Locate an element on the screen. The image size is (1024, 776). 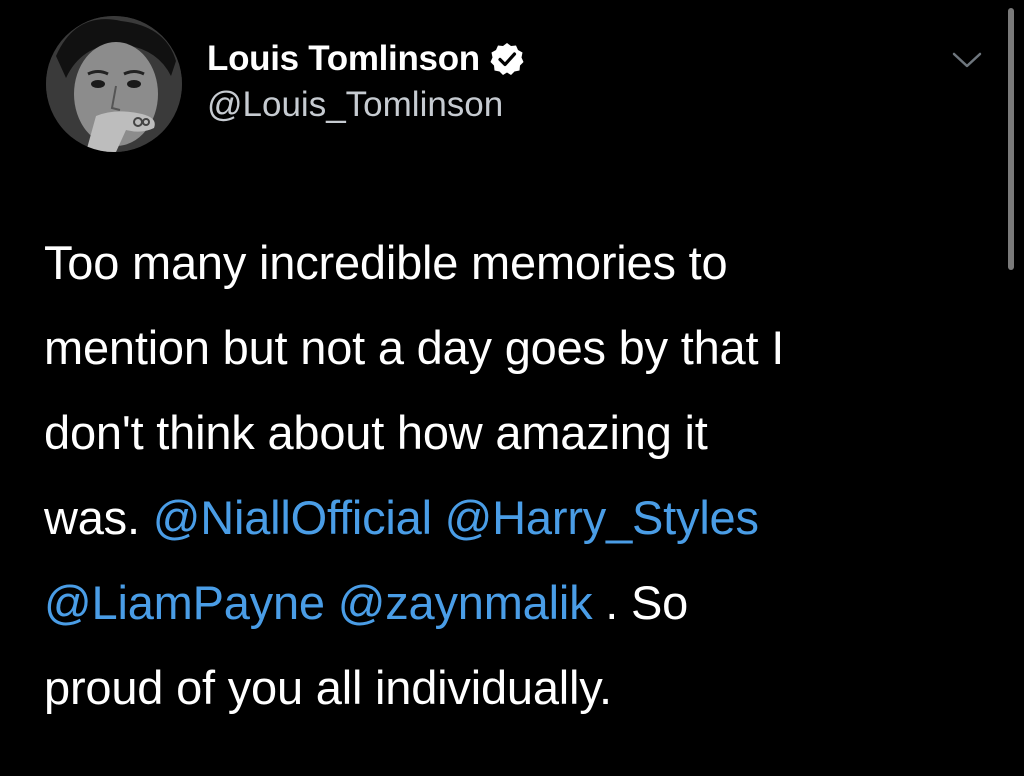
mention-link-harry: @Harry_Styles is located at coordinates (602, 517).